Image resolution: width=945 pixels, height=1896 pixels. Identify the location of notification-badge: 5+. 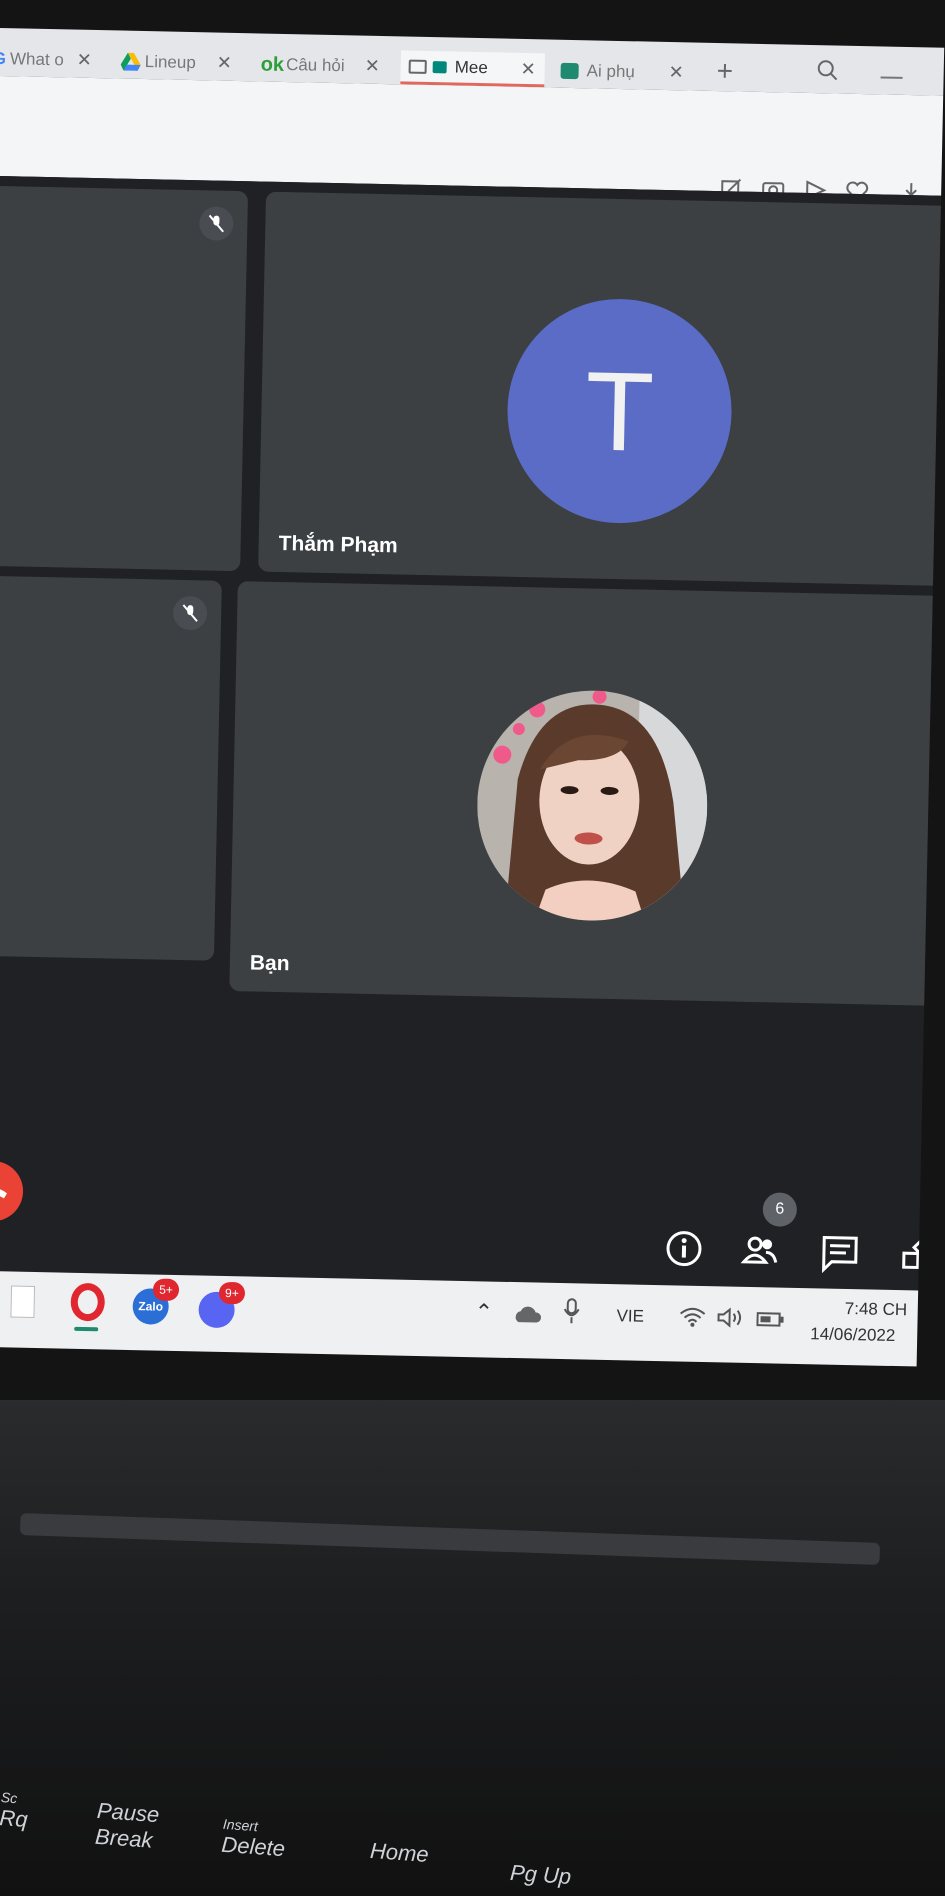
(166, 1290).